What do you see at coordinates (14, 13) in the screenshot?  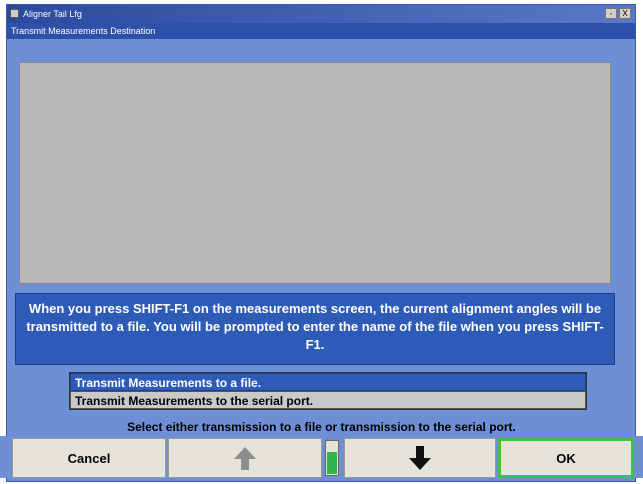 I see `app-icon` at bounding box center [14, 13].